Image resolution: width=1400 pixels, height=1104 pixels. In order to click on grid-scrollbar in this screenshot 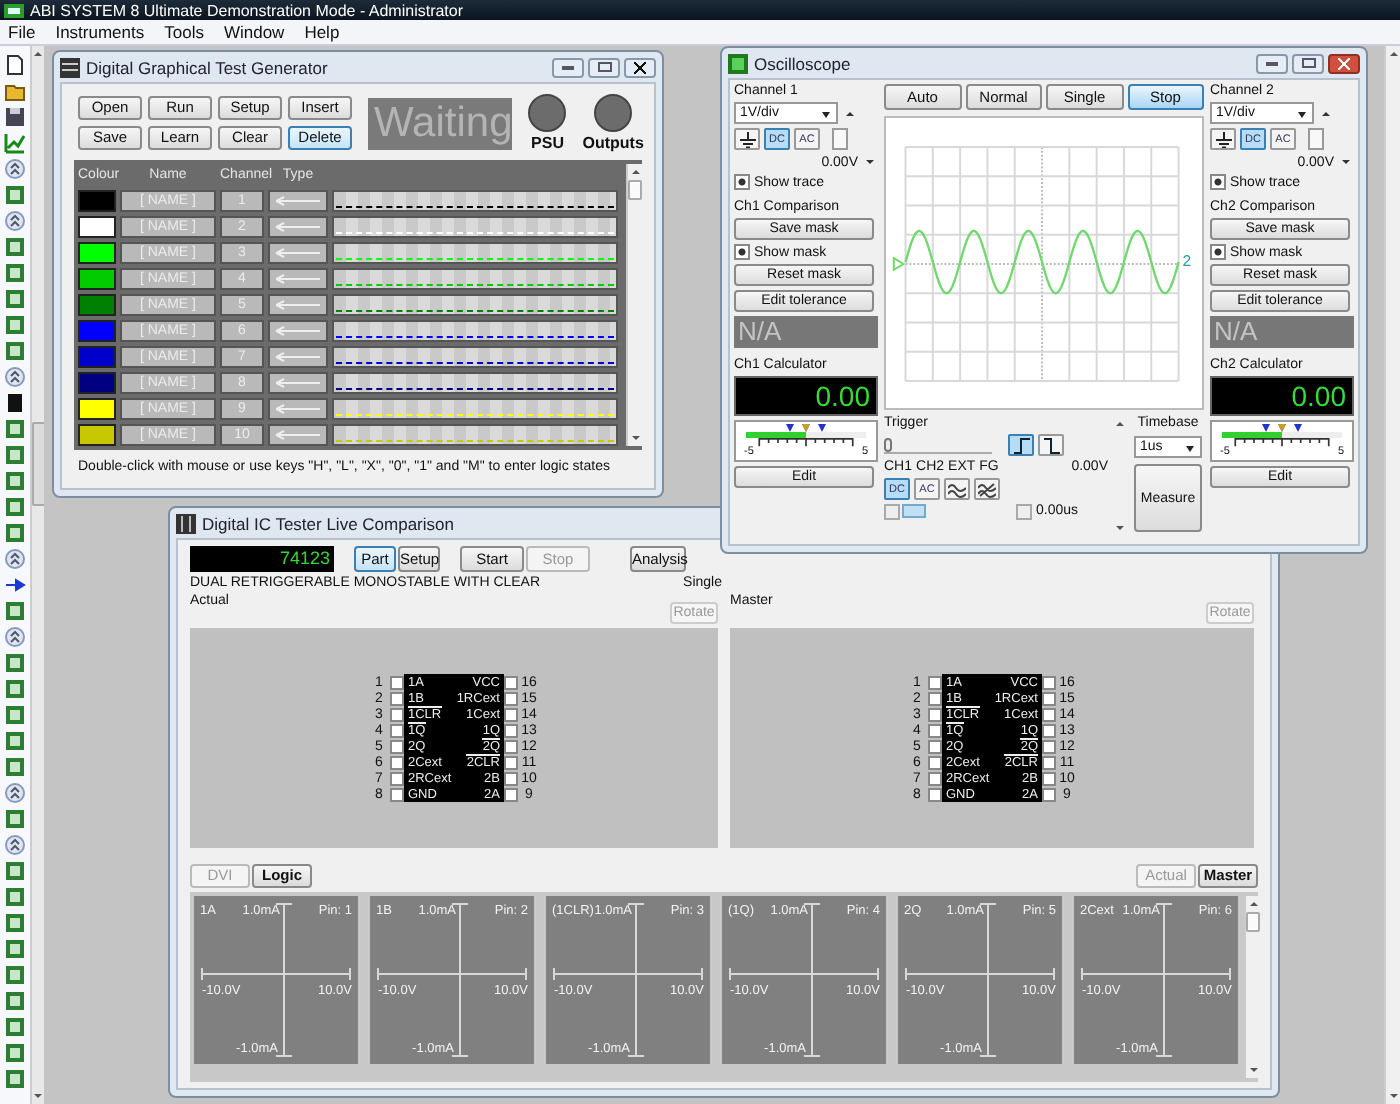, I will do `click(634, 305)`.